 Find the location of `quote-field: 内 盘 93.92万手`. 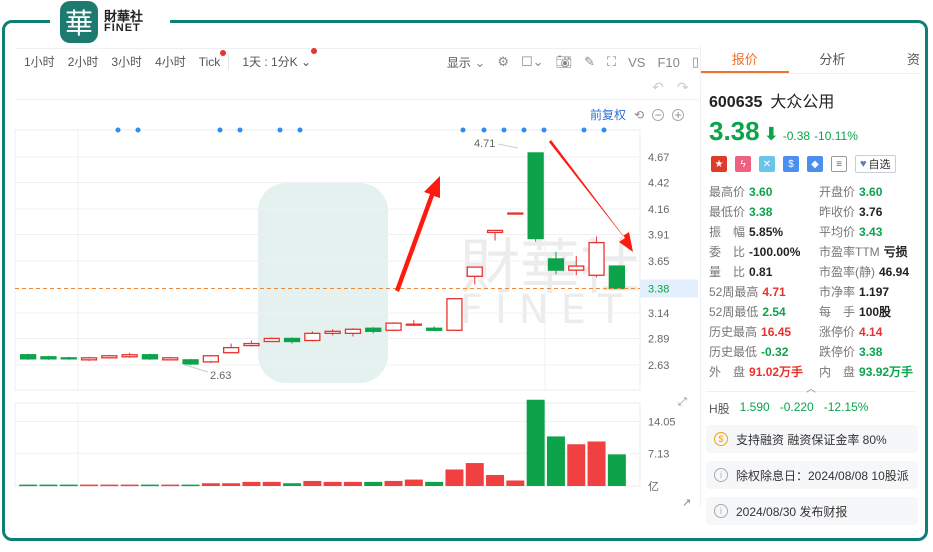

quote-field: 内 盘 93.92万手 is located at coordinates (874, 371).